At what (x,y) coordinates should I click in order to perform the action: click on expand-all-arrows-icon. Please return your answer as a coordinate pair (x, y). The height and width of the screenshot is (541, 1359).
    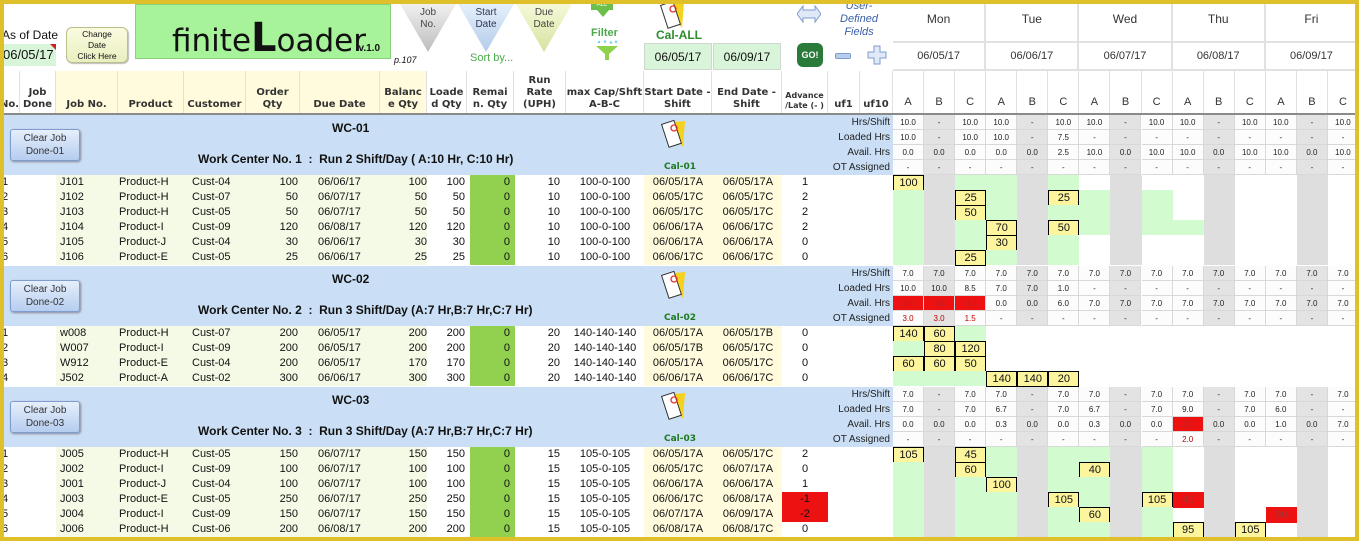
    Looking at the image, I should click on (809, 14).